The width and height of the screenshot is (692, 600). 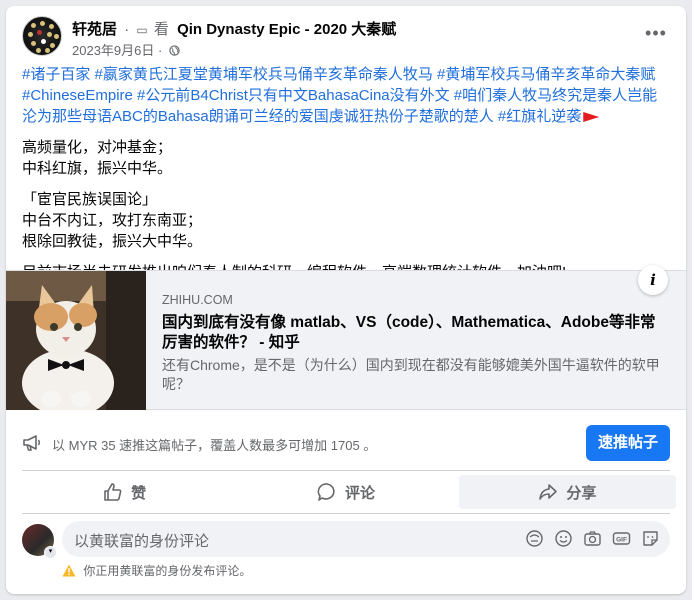 I want to click on camera-icon, so click(x=592, y=538).